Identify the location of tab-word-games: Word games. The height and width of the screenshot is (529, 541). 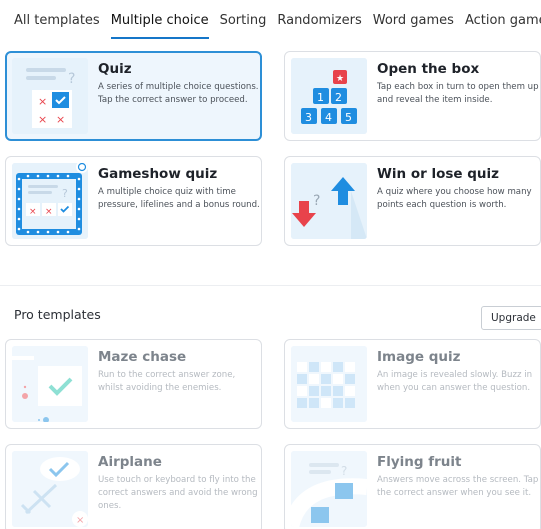
(413, 26).